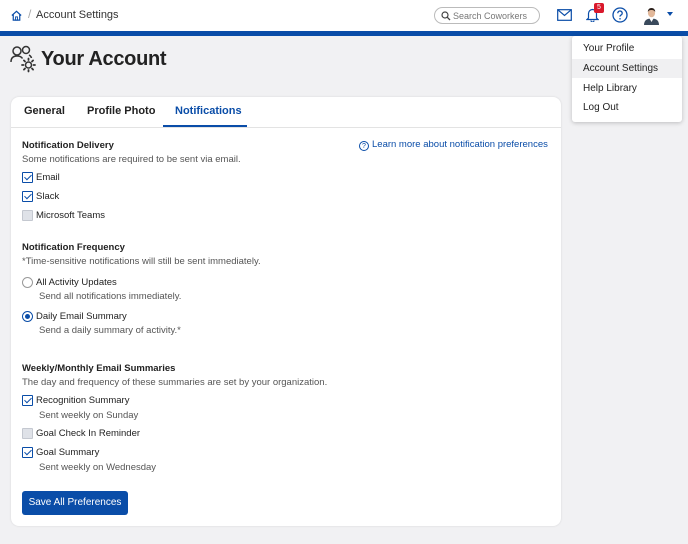 The image size is (688, 544). I want to click on slack-checkbox, so click(27, 196).